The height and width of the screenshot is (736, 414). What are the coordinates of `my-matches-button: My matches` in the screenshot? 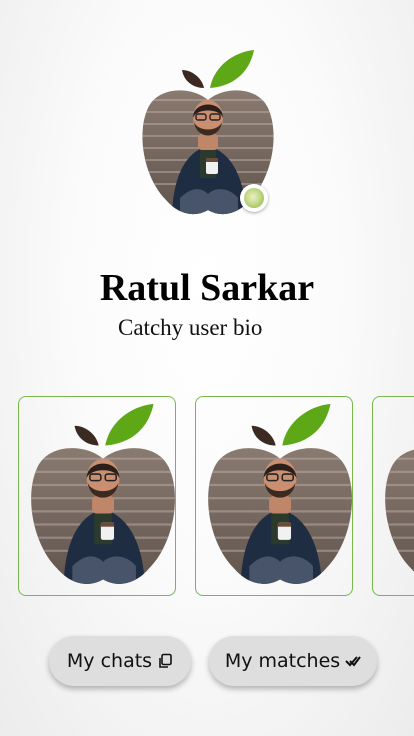 It's located at (293, 661).